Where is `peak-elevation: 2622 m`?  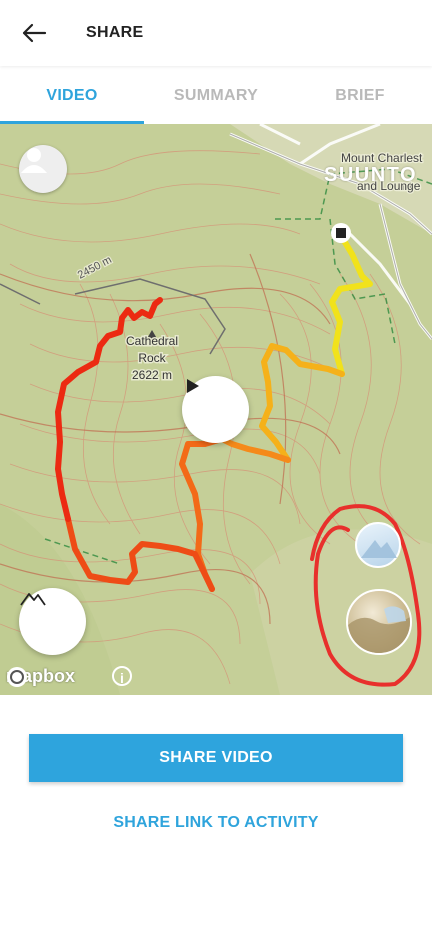 peak-elevation: 2622 m is located at coordinates (152, 375).